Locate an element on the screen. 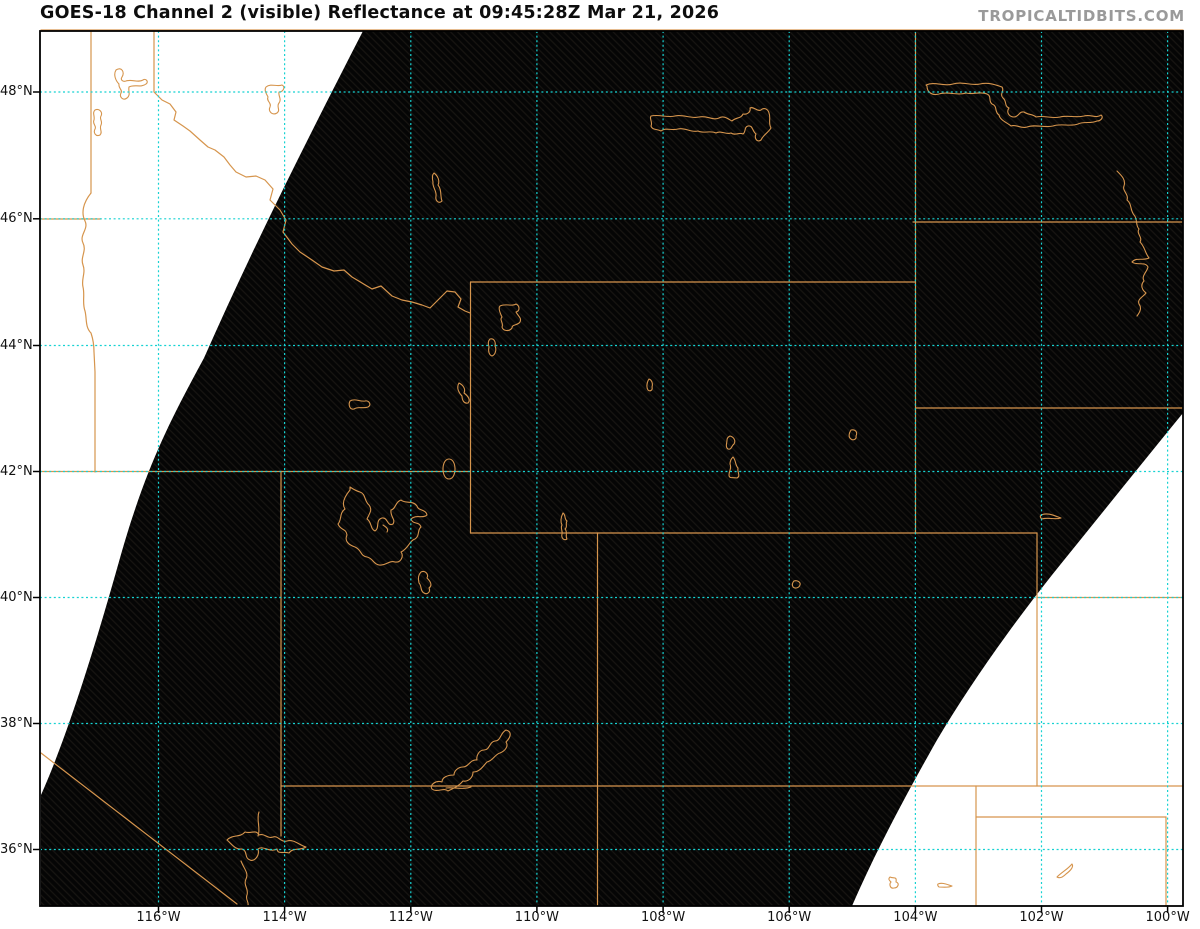  y-axis-label: 42°N is located at coordinates (16, 471).